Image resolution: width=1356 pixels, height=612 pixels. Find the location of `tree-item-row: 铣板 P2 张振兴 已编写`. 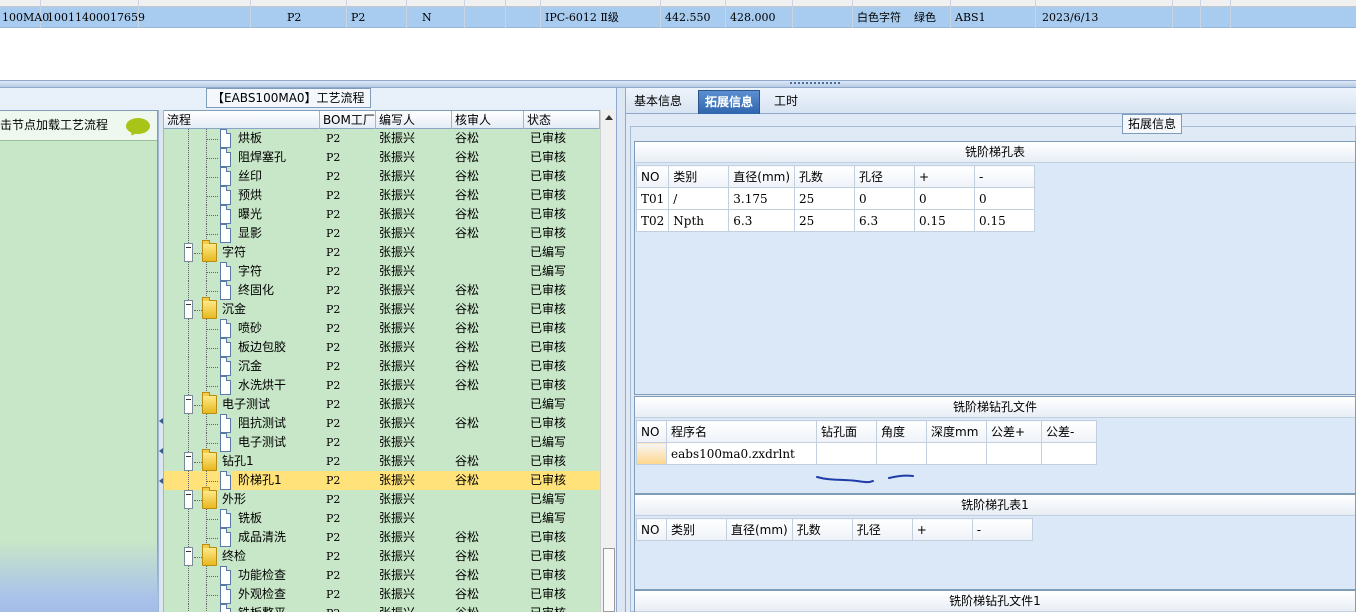

tree-item-row: 铣板 P2 张振兴 已编写 is located at coordinates (382, 518).